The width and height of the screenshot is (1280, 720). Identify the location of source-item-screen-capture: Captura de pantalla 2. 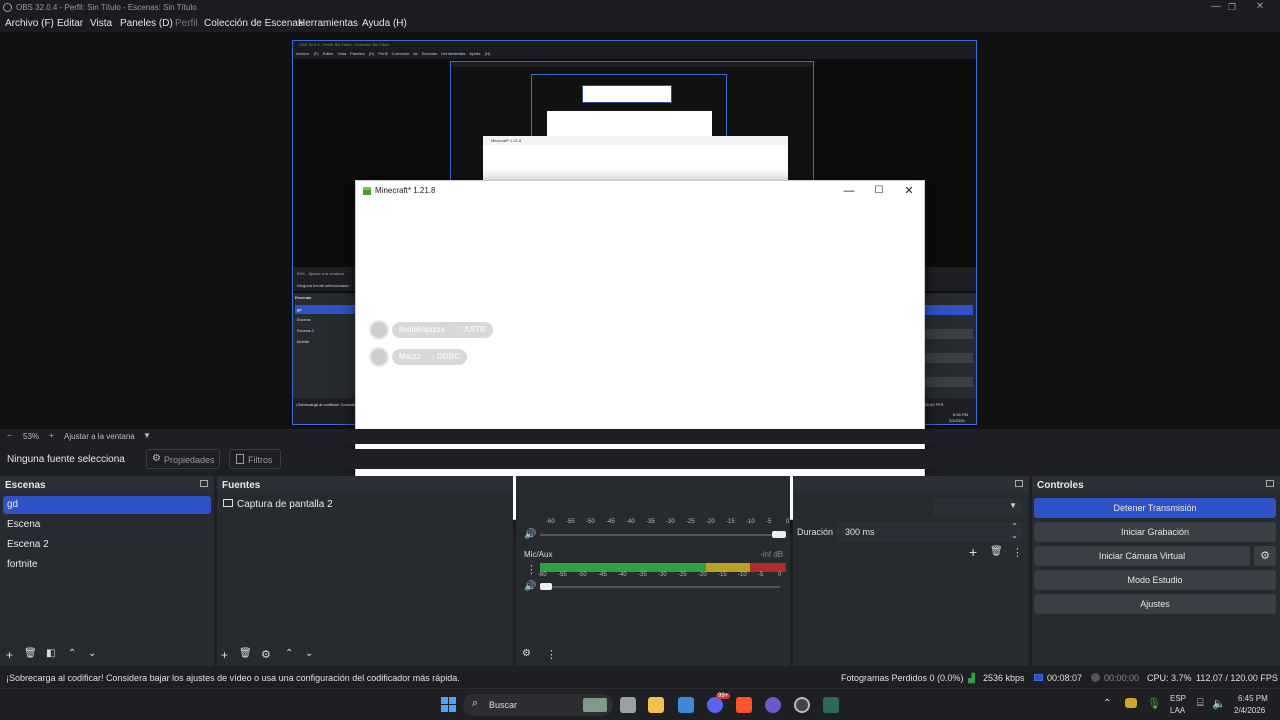
(285, 504).